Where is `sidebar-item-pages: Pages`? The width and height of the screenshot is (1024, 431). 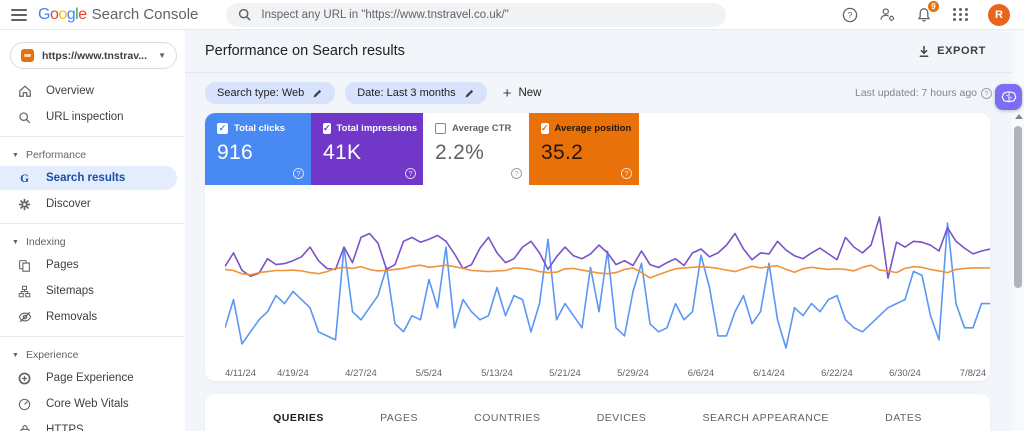 sidebar-item-pages: Pages is located at coordinates (88, 265).